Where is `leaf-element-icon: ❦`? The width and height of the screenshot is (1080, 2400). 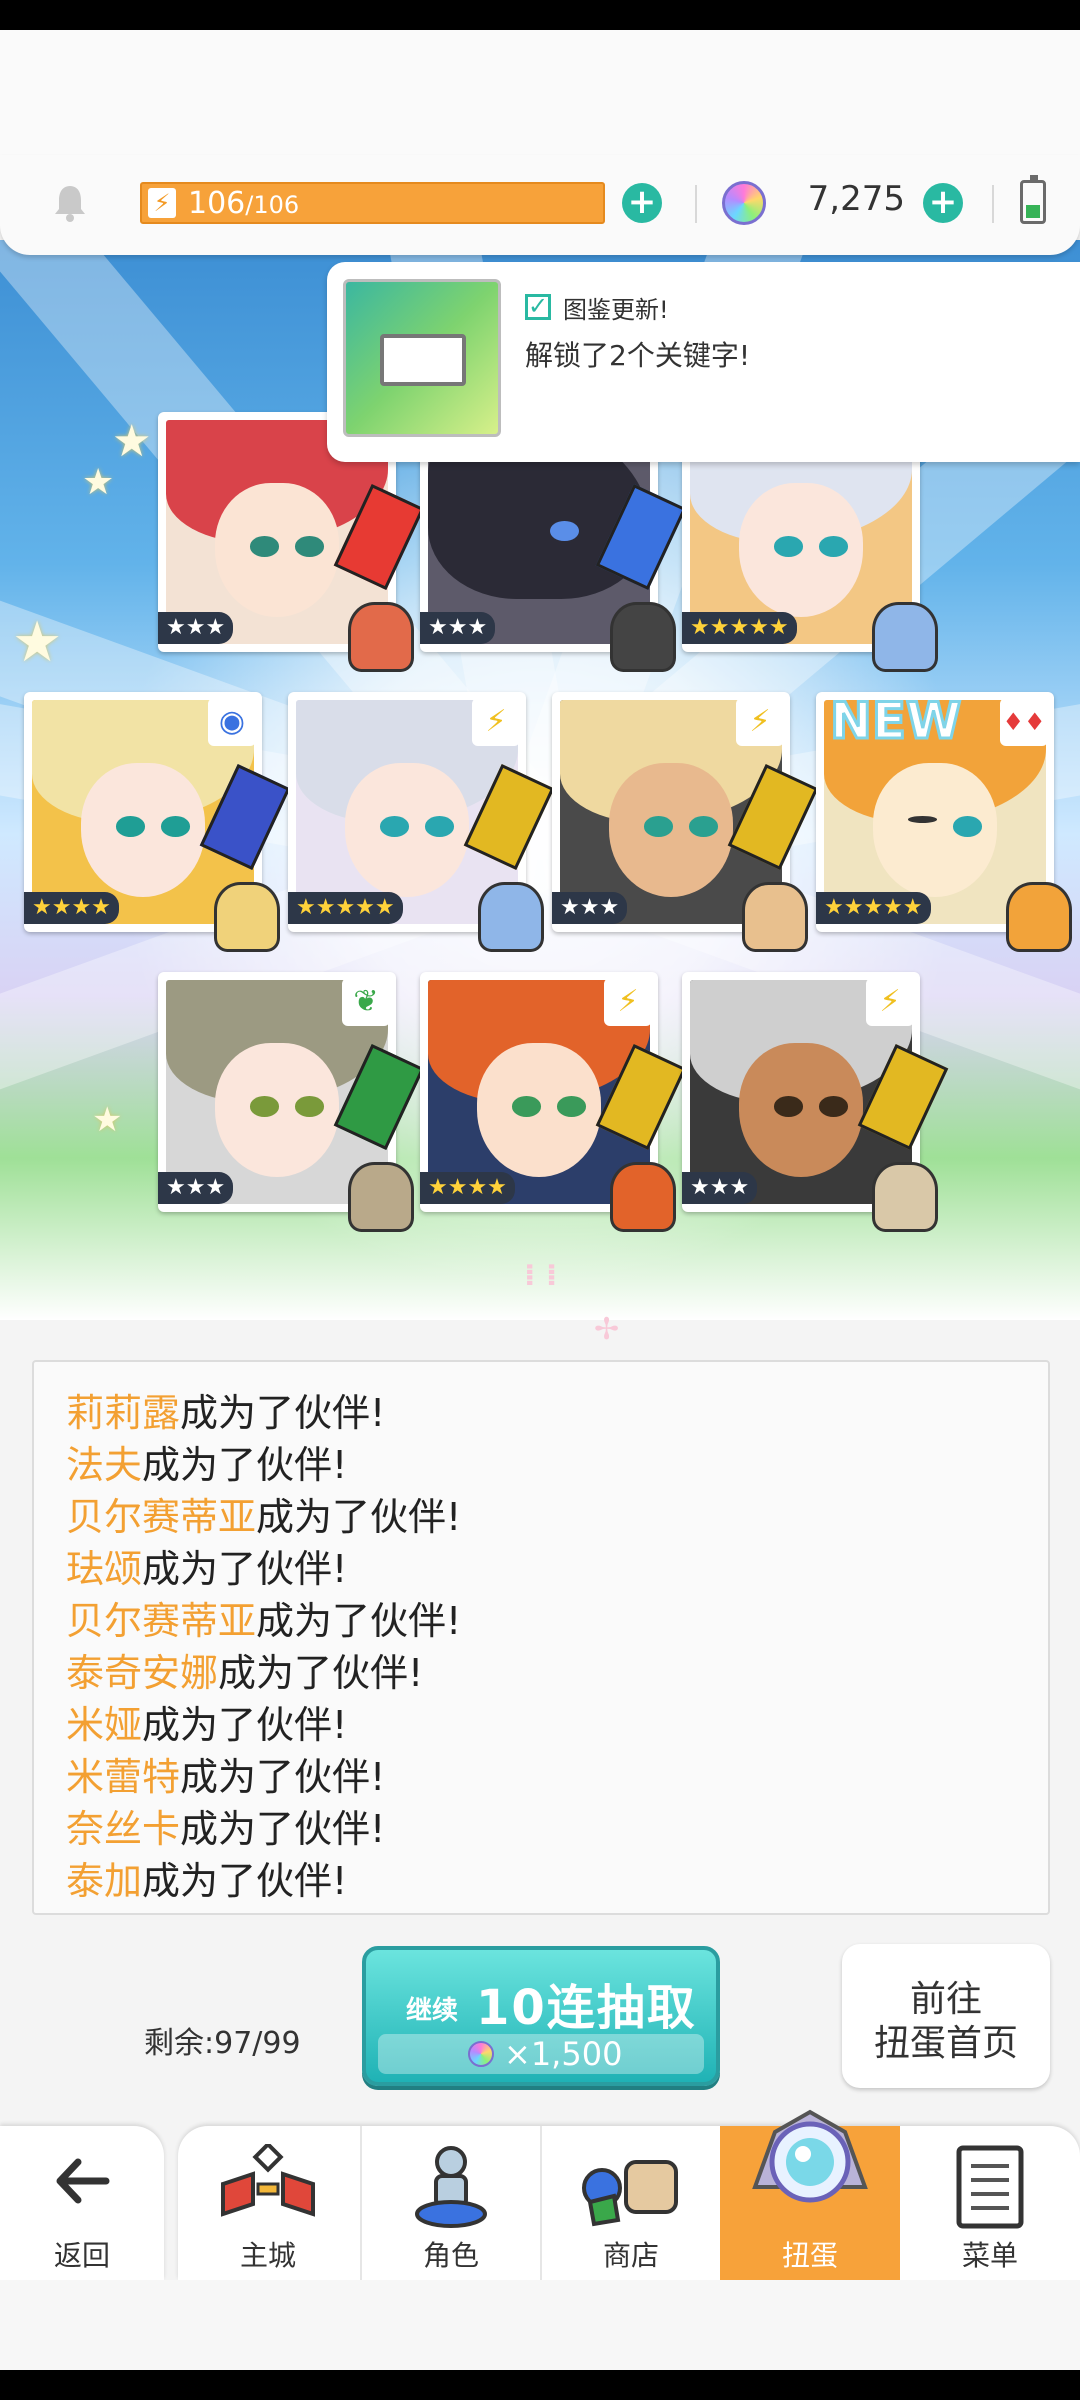 leaf-element-icon: ❦ is located at coordinates (366, 1002).